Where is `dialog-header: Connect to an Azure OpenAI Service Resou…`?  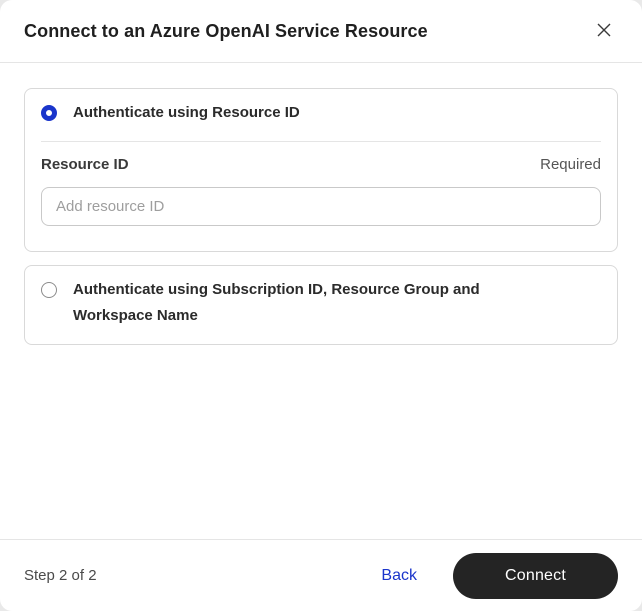 dialog-header: Connect to an Azure OpenAI Service Resou… is located at coordinates (321, 31).